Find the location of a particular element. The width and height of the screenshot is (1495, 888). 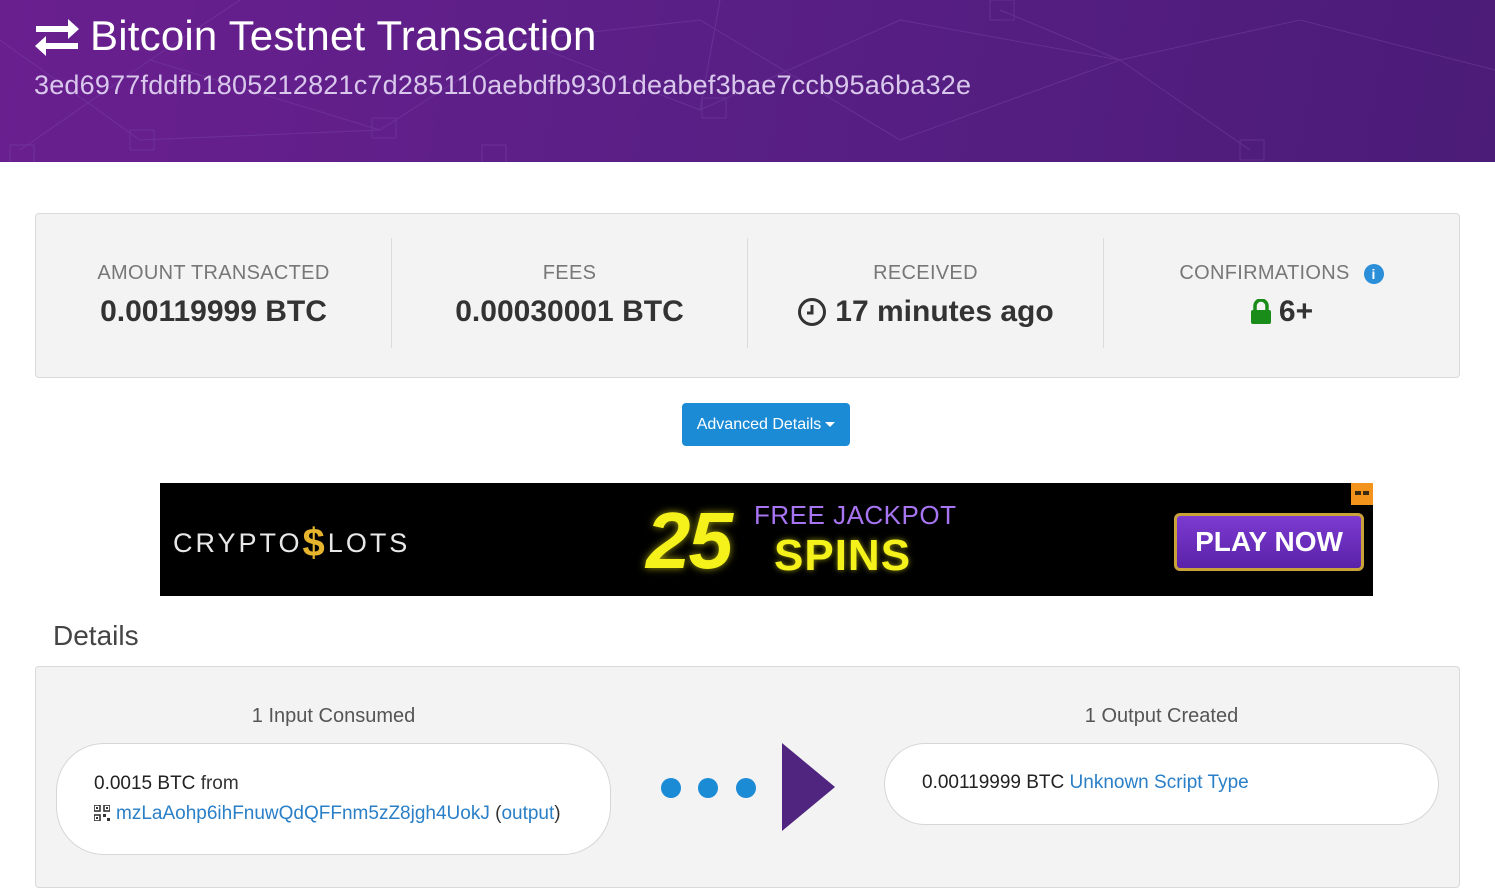

confirmations-label-row: CONFIRMATIONS i is located at coordinates (1281, 273).